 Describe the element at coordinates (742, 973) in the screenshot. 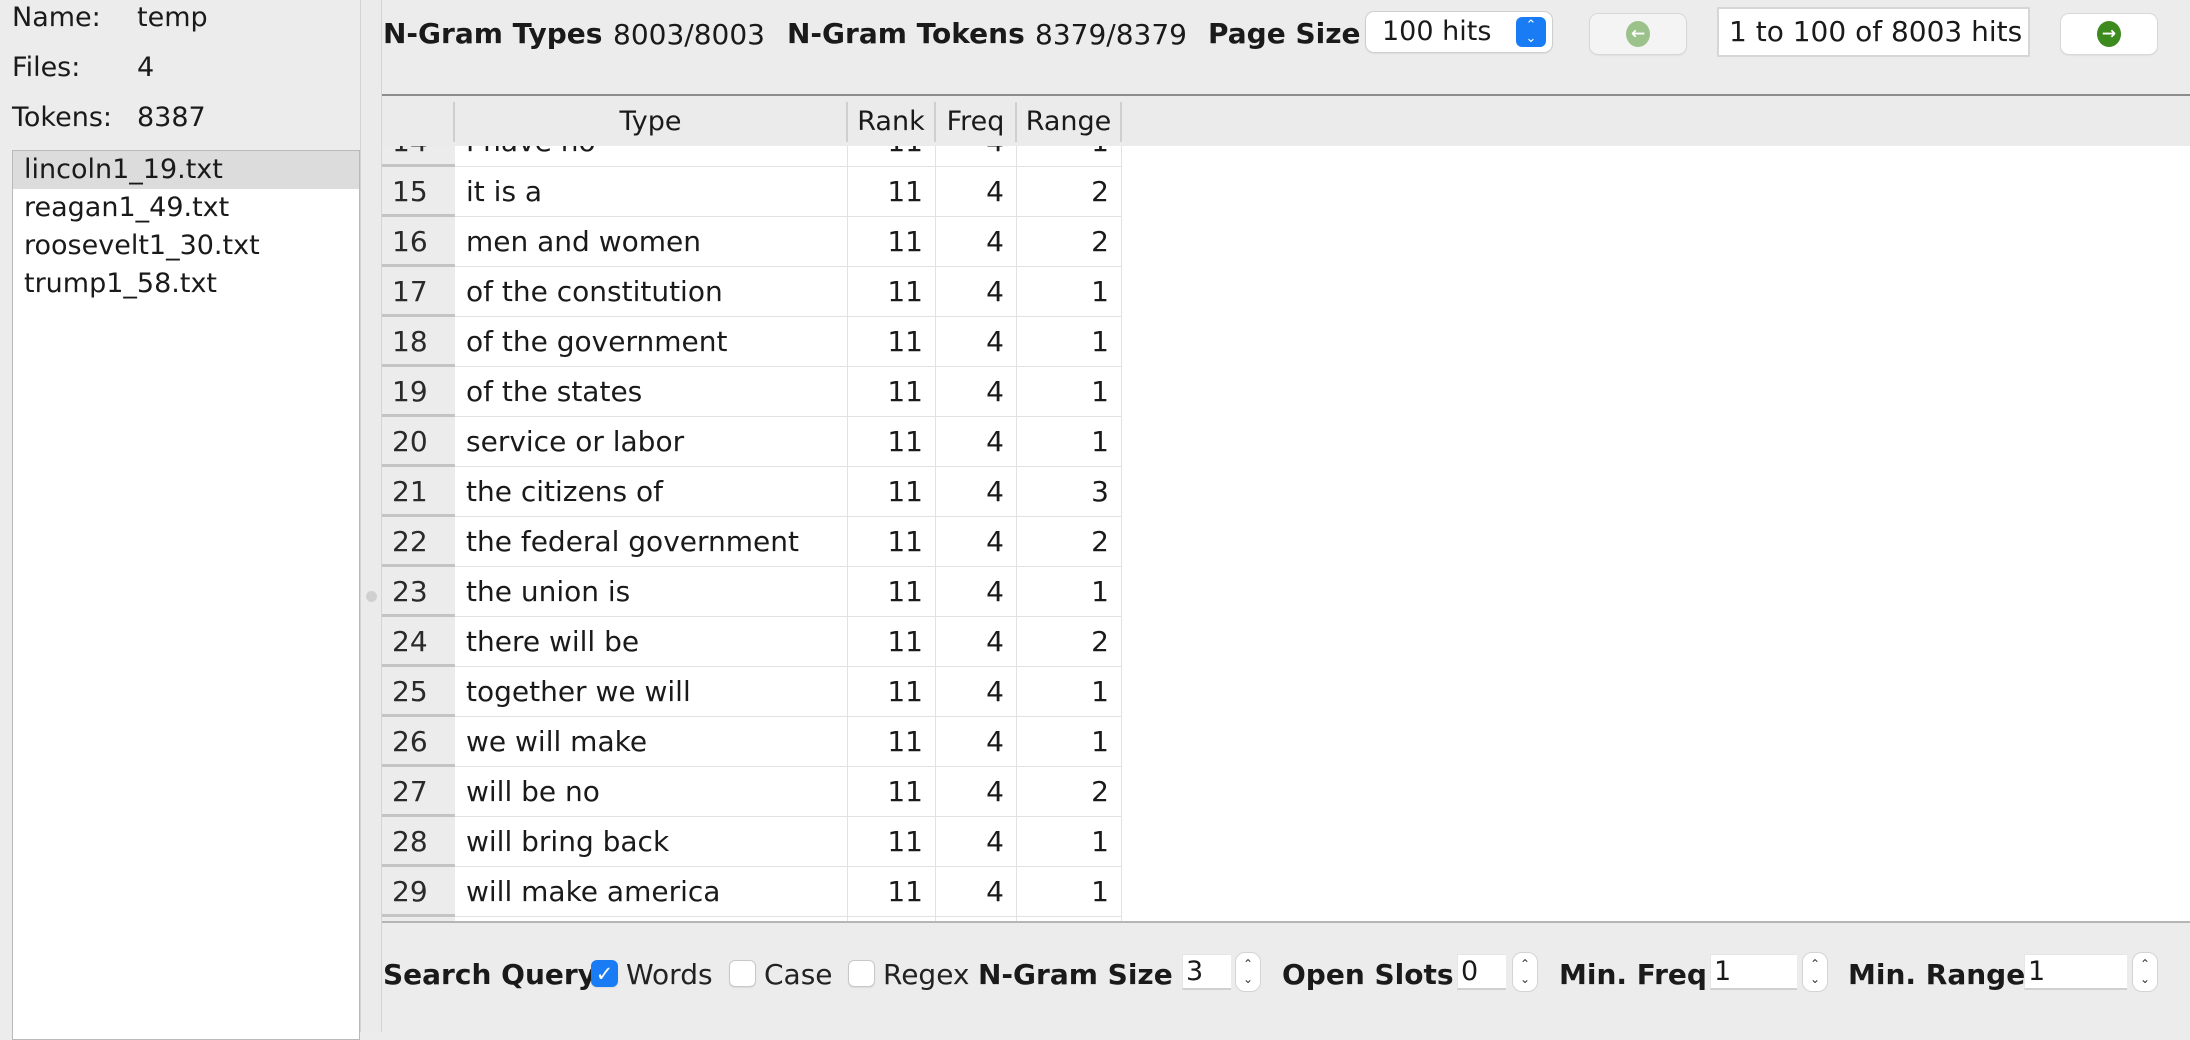

I see `case-checkbox` at that location.